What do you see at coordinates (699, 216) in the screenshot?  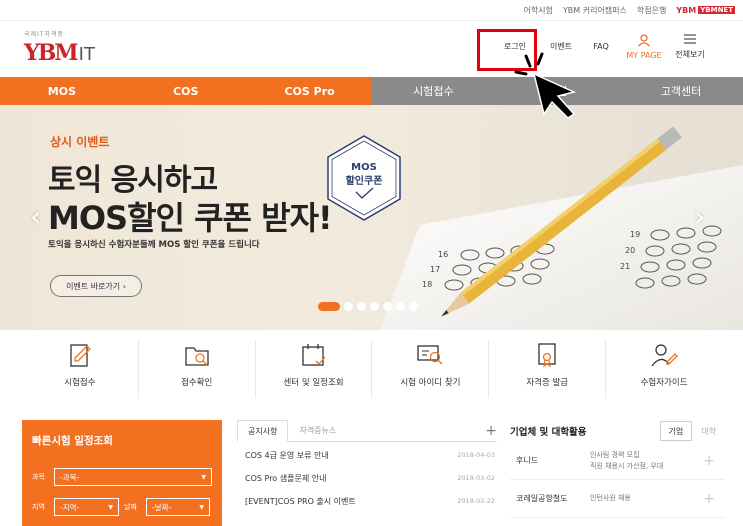 I see `banner-next-arrow: ›` at bounding box center [699, 216].